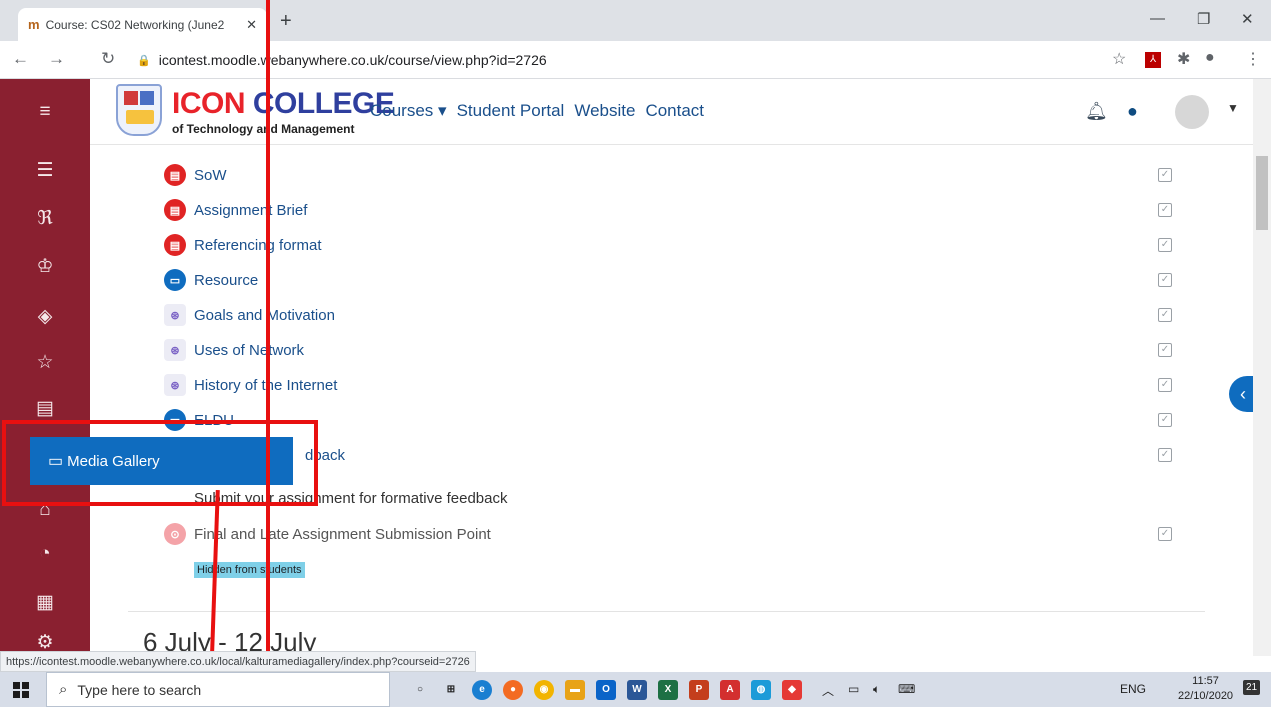  Describe the element at coordinates (1241, 394) in the screenshot. I see `open-block-drawer-button: ‹` at that location.